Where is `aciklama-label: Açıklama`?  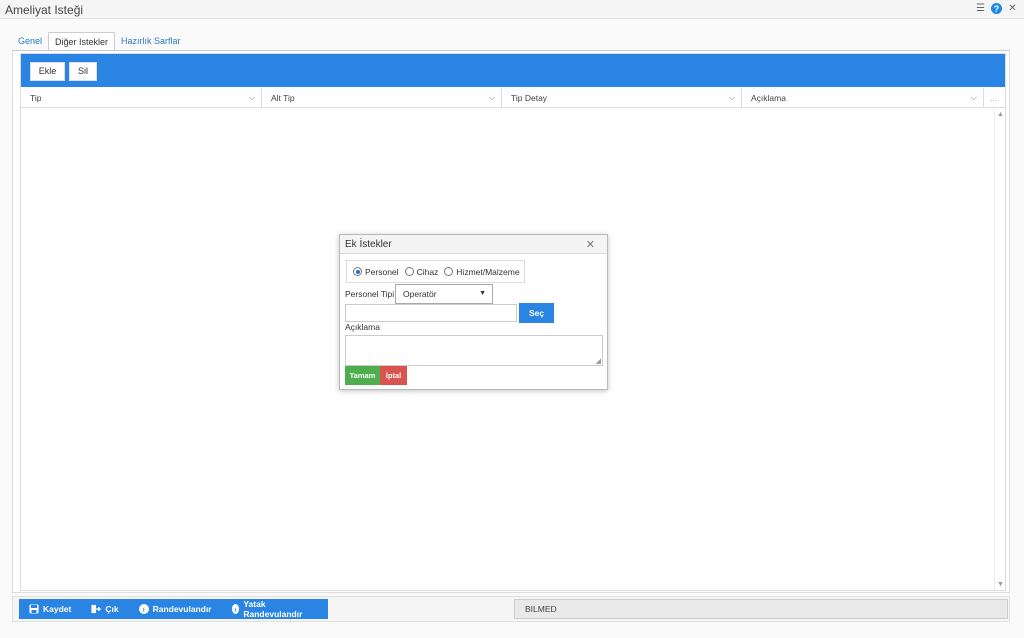 aciklama-label: Açıklama is located at coordinates (362, 327).